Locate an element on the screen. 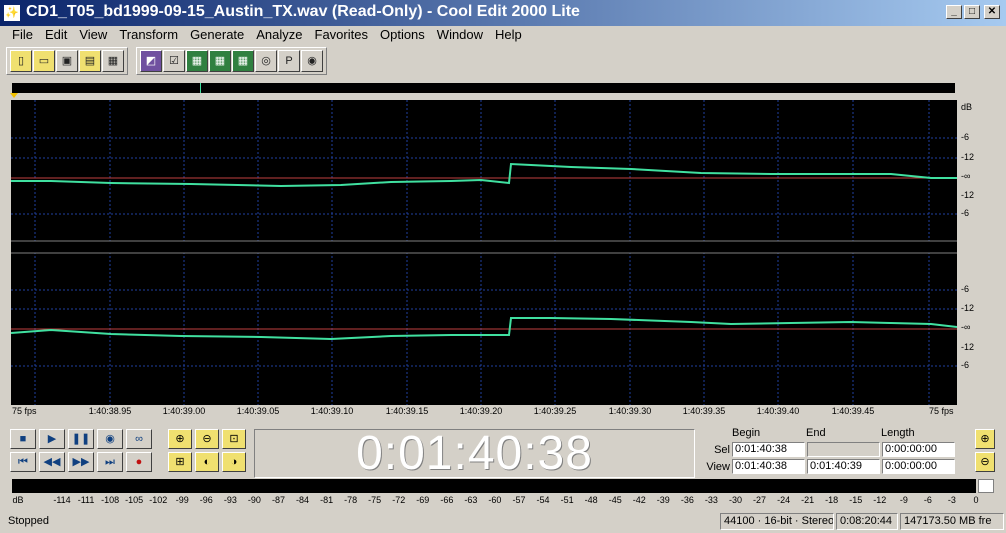  rewind-icon: ◀◀ is located at coordinates (52, 462).